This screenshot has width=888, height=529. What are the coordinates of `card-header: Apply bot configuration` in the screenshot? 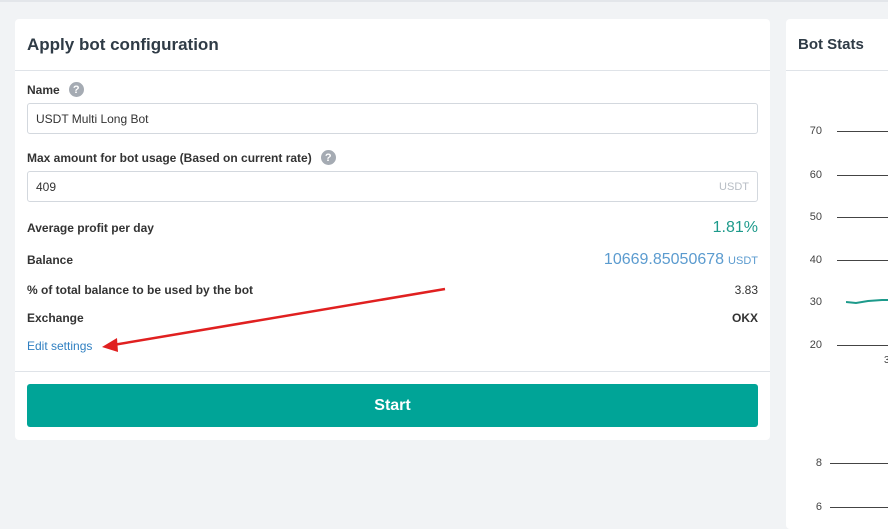 It's located at (392, 45).